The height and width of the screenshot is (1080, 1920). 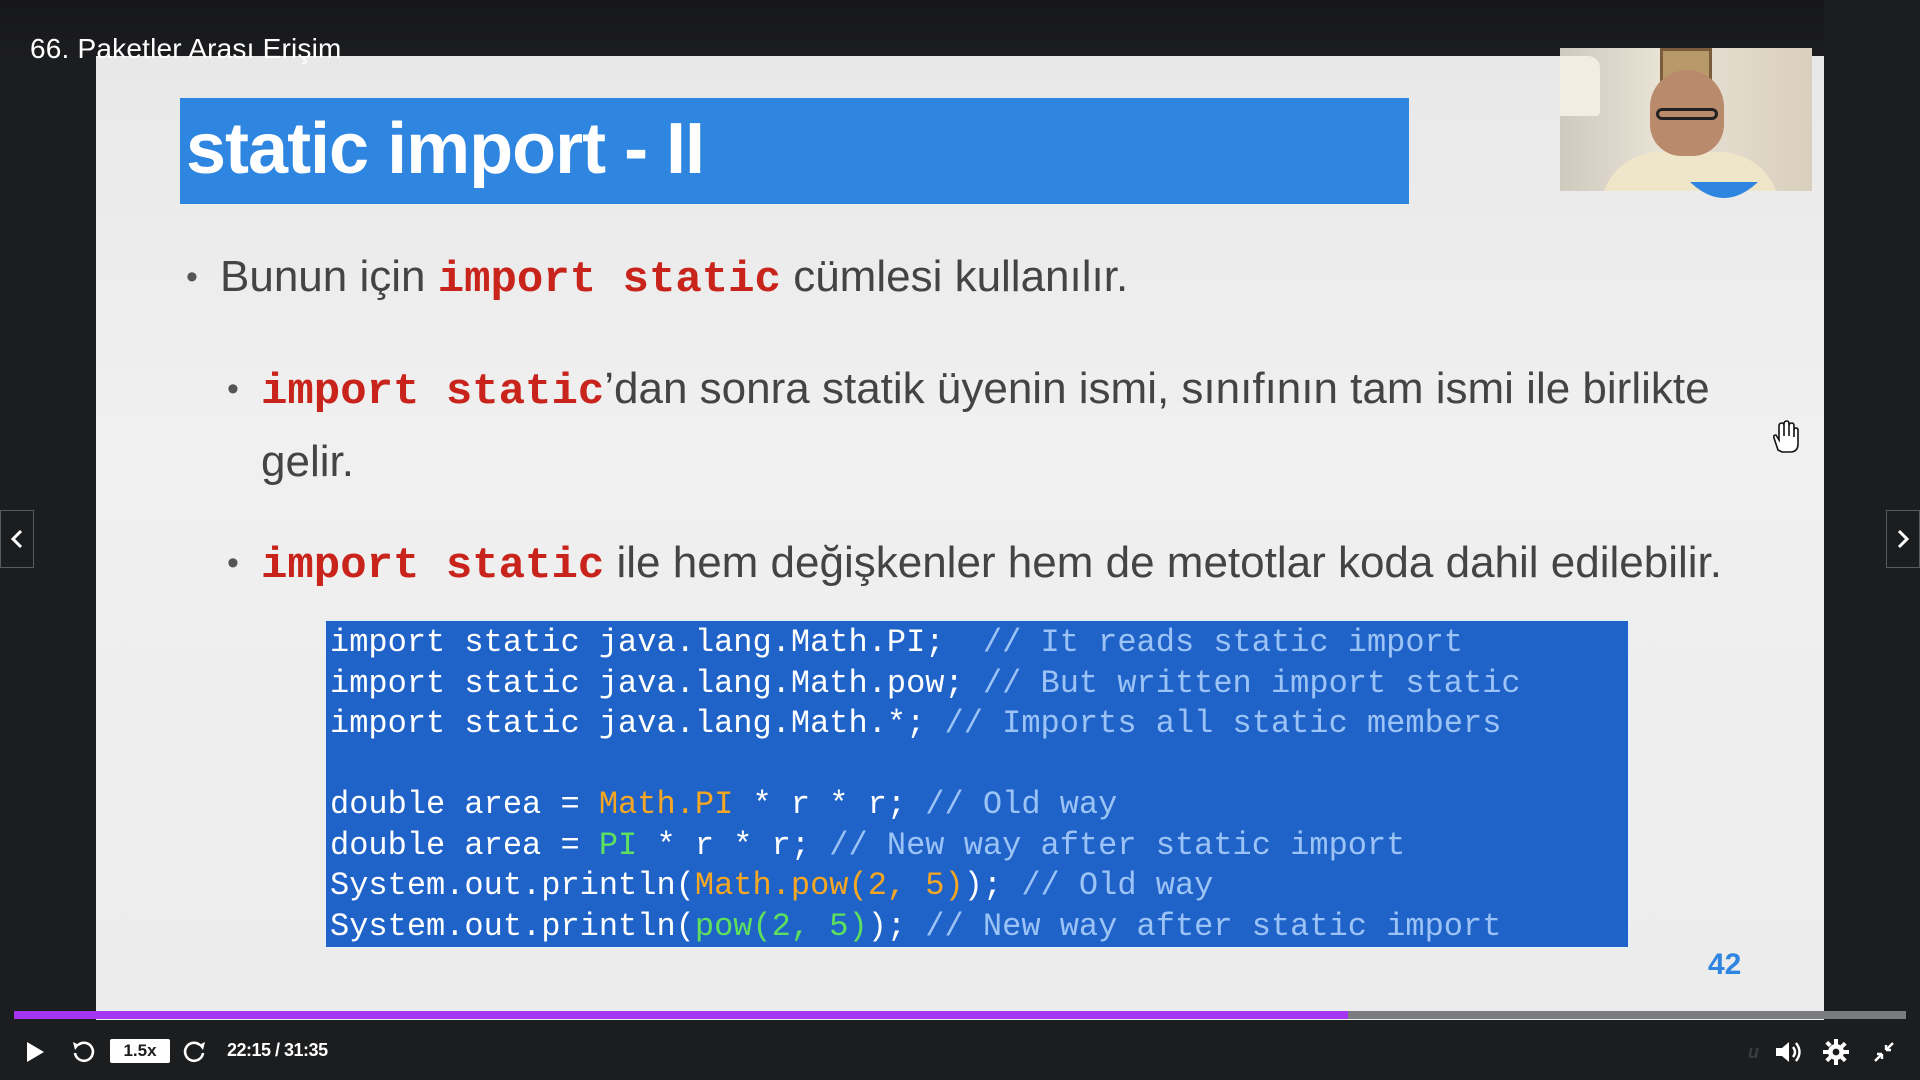 I want to click on lecture-title: 66. Paketler Arası Erişim, so click(x=186, y=48).